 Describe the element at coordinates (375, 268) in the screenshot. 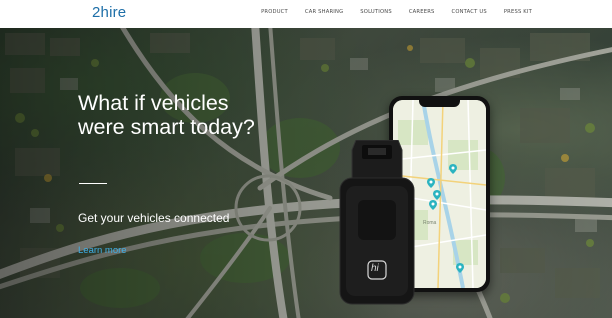

I see `obd-device-logo-text: hi` at that location.